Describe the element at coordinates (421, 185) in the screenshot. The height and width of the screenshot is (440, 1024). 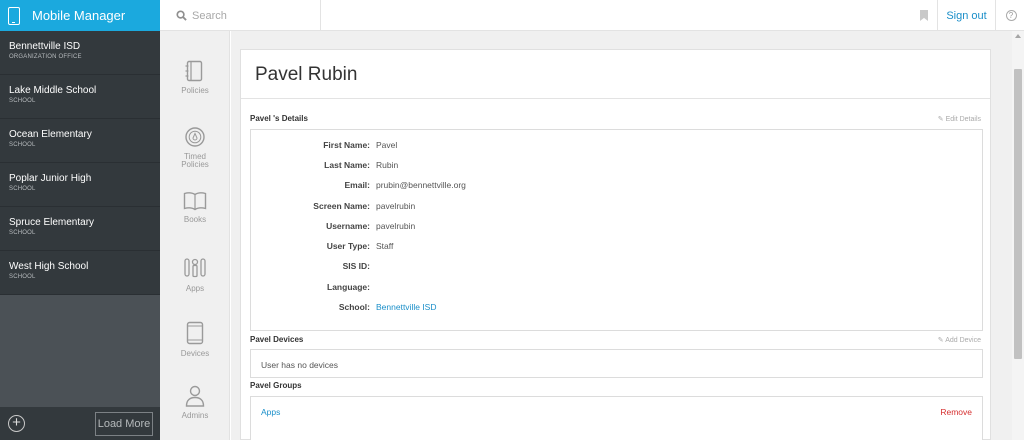
I see `detail-value: prubin@bennettville.org` at that location.